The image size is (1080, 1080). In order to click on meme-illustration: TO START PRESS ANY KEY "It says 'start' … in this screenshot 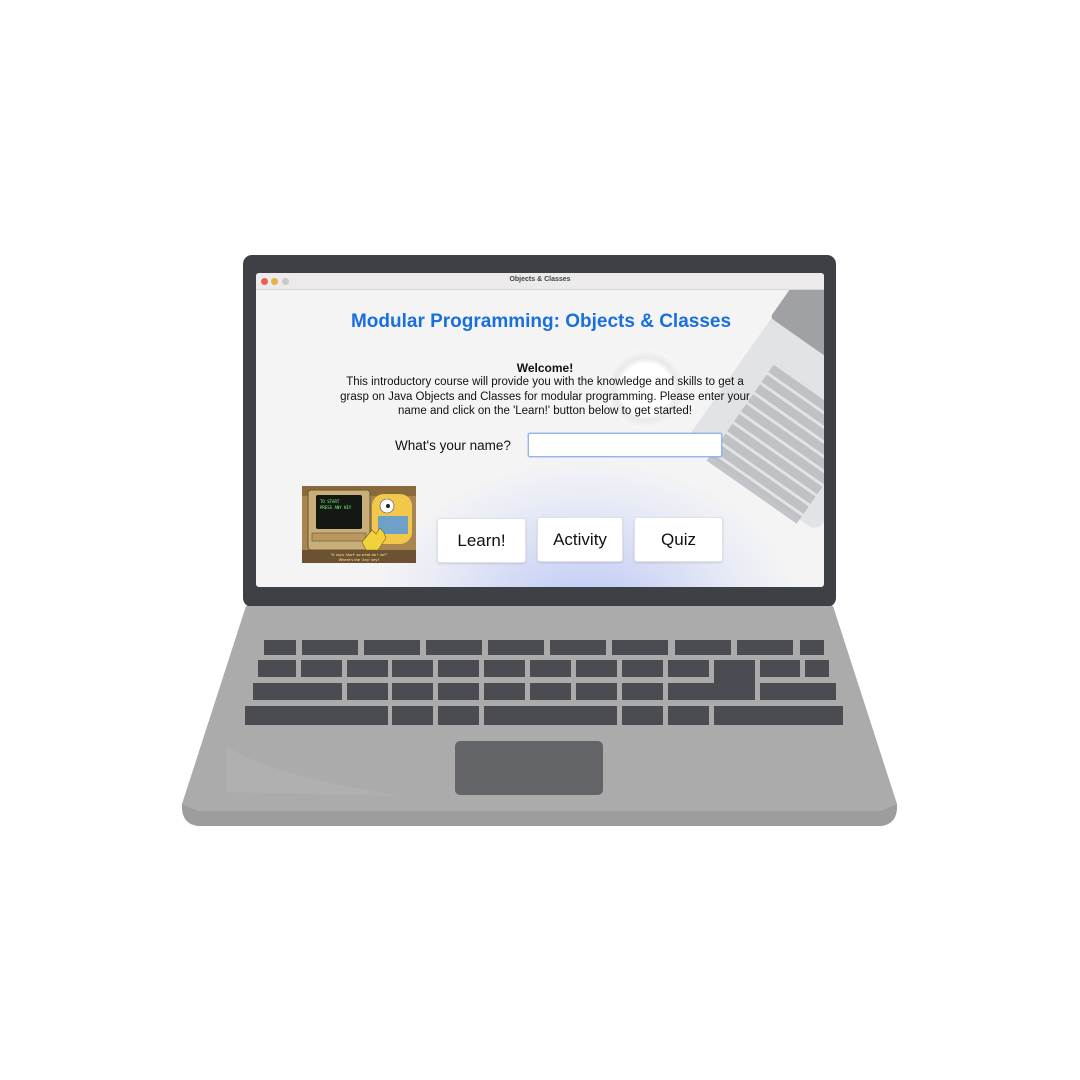, I will do `click(359, 524)`.